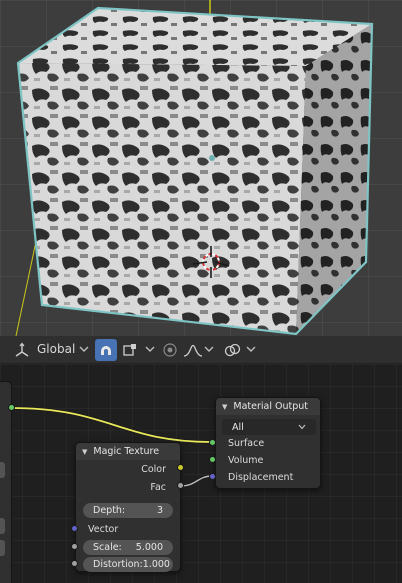 The width and height of the screenshot is (402, 583). Describe the element at coordinates (6, 482) in the screenshot. I see `offscreen-shader-node` at that location.